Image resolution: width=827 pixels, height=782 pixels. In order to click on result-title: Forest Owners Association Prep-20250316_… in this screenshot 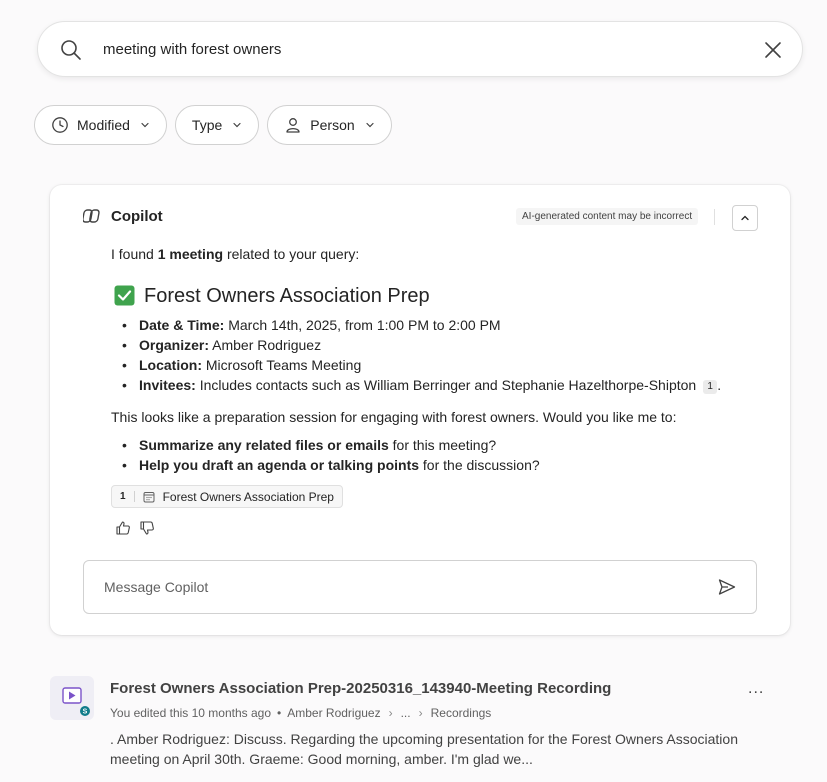, I will do `click(360, 688)`.